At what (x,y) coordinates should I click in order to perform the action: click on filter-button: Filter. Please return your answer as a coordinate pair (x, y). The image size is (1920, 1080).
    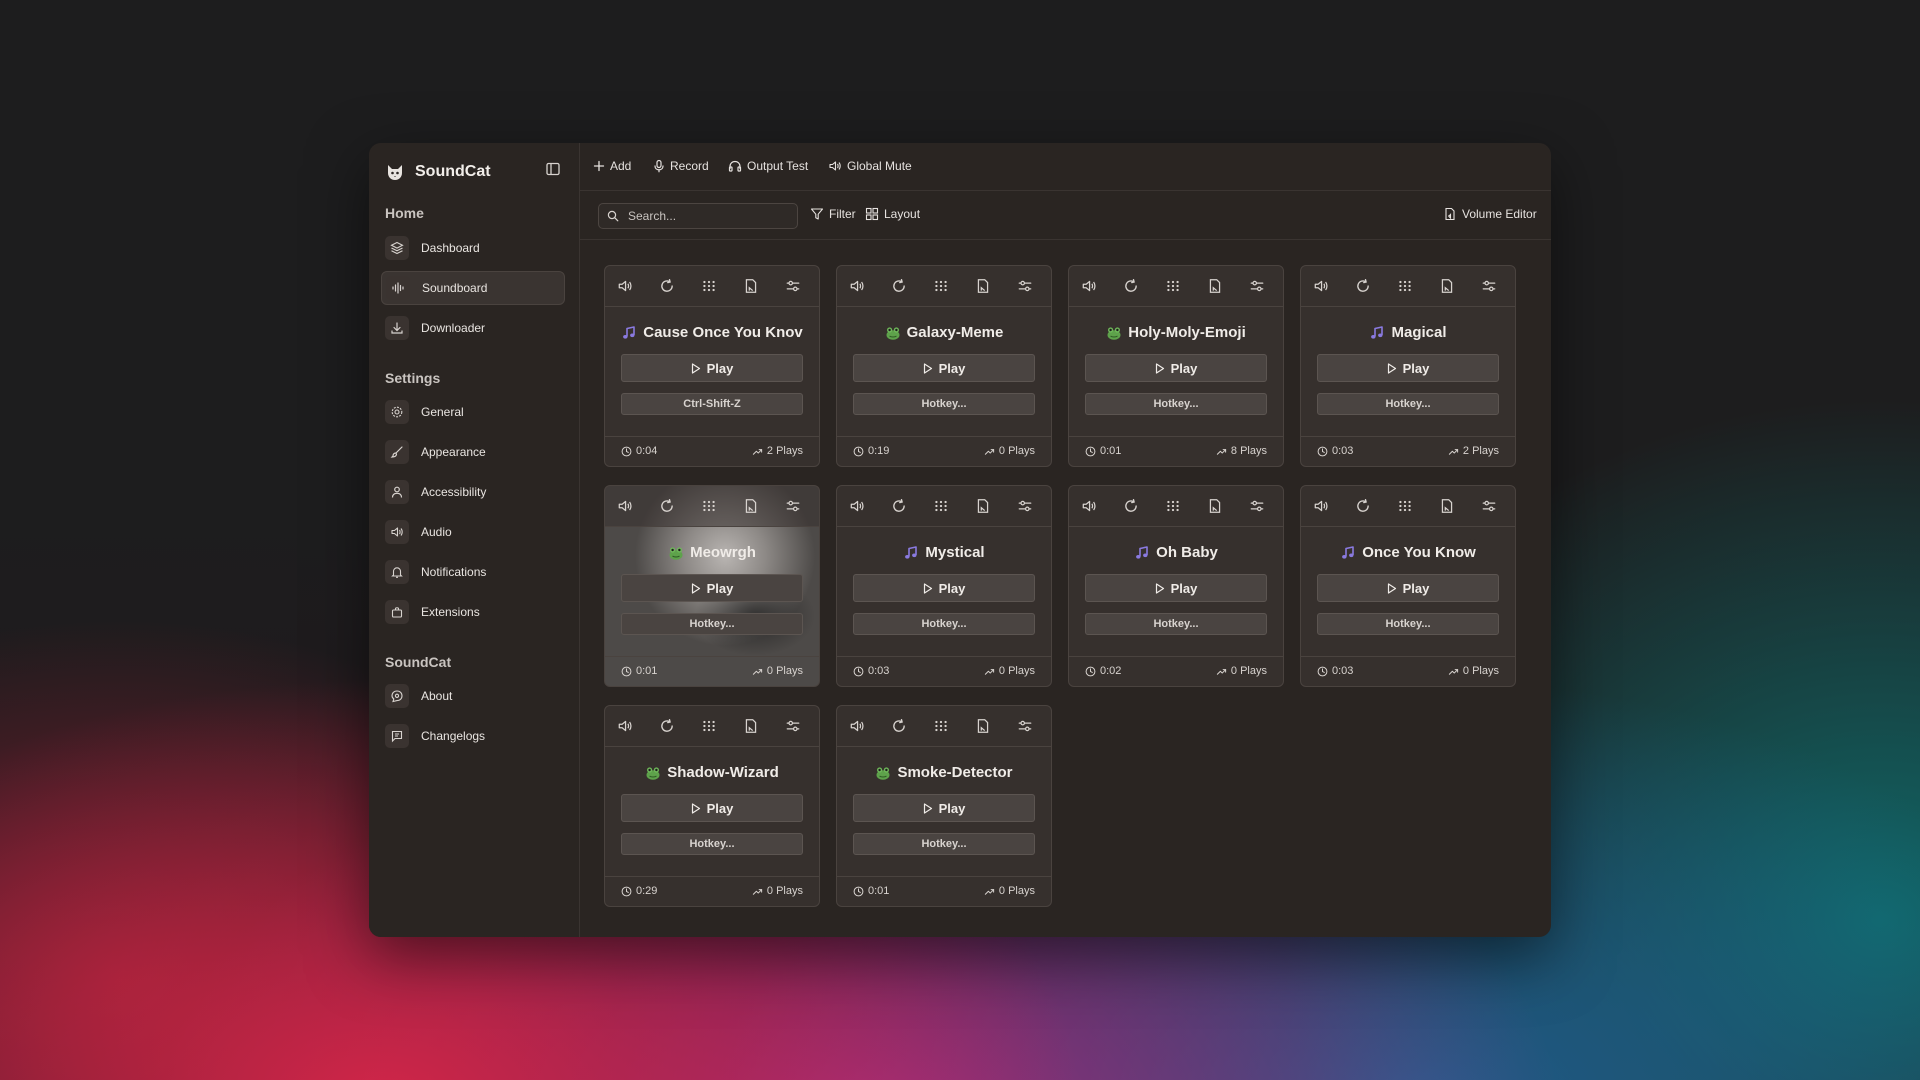
    Looking at the image, I should click on (833, 214).